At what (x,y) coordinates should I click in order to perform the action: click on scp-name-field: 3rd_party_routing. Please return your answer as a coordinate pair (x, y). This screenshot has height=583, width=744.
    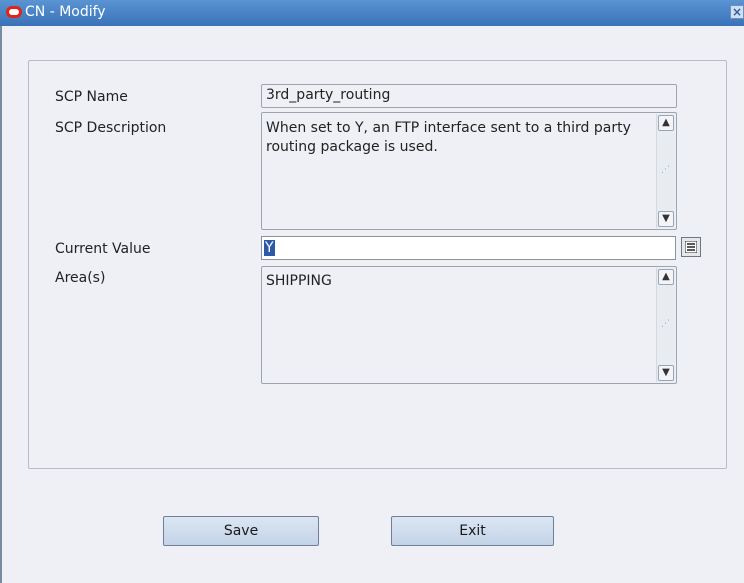
    Looking at the image, I should click on (469, 96).